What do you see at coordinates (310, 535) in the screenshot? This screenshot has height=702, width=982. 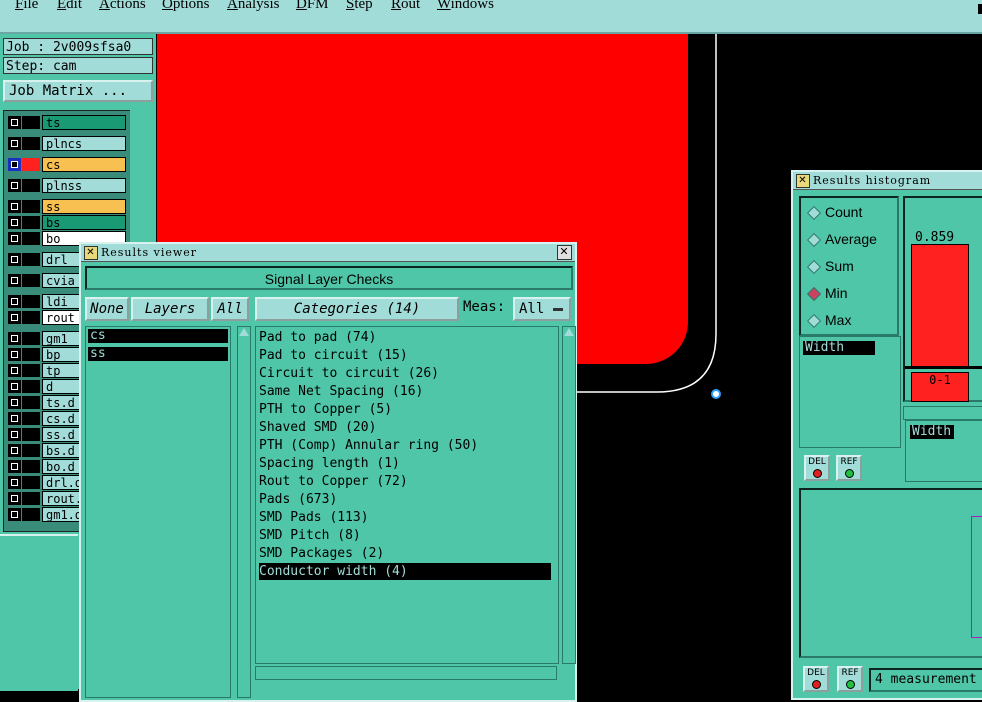 I see `category-item: SMD Pitch (8)` at bounding box center [310, 535].